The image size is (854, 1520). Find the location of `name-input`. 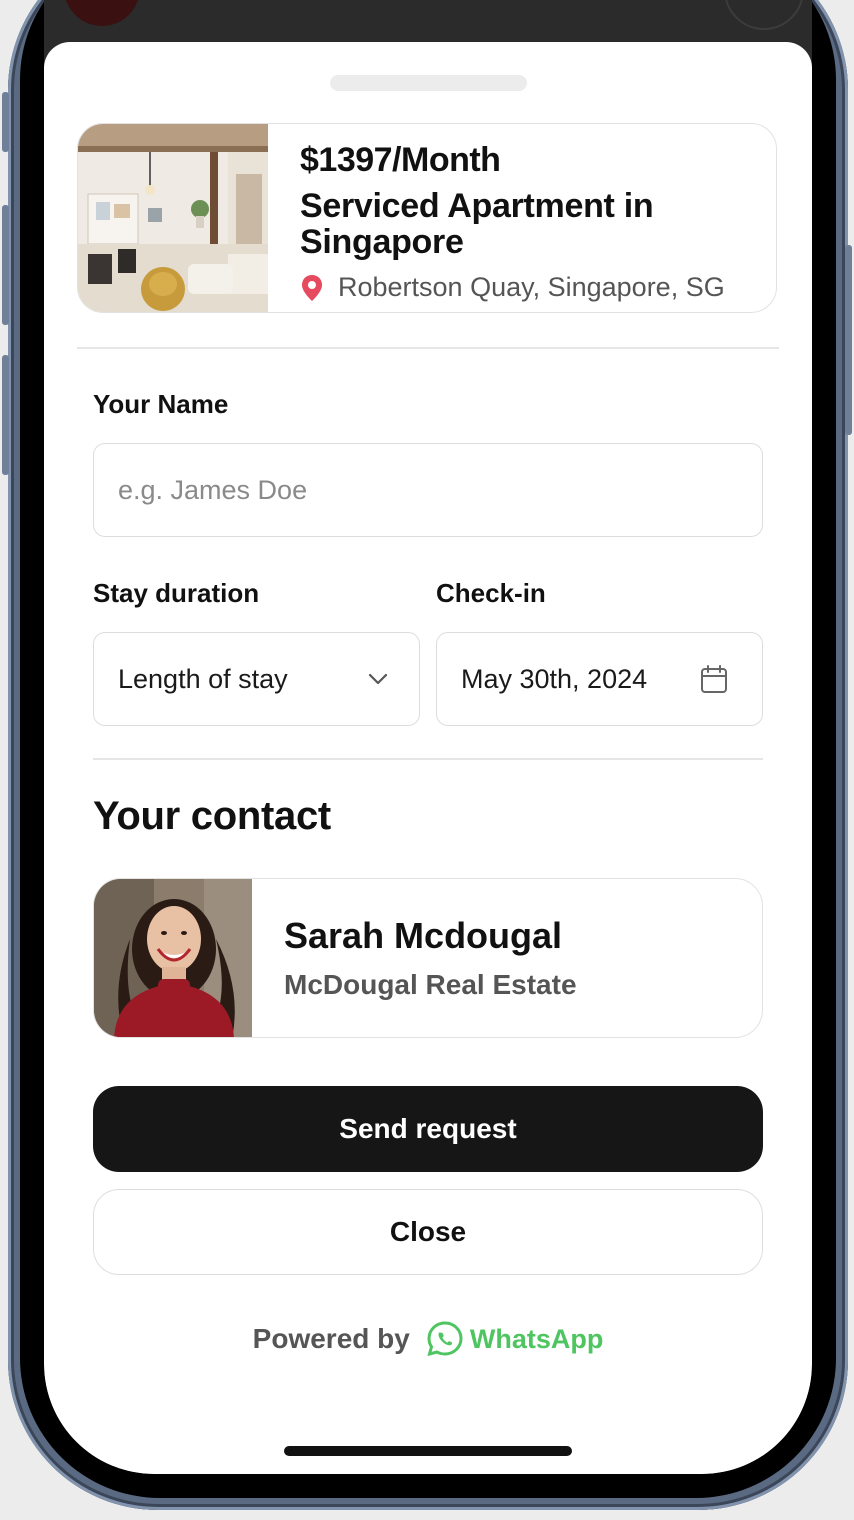

name-input is located at coordinates (440, 490).